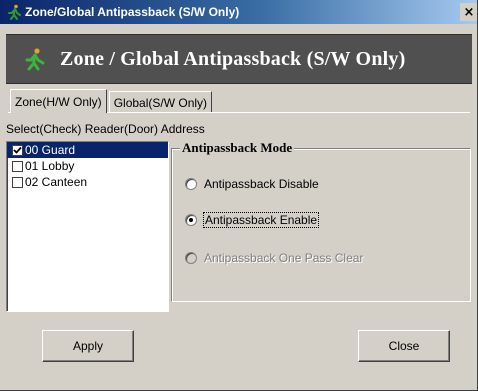 The width and height of the screenshot is (478, 391). I want to click on tab-zone: Zone(H/W Only), so click(58, 101).